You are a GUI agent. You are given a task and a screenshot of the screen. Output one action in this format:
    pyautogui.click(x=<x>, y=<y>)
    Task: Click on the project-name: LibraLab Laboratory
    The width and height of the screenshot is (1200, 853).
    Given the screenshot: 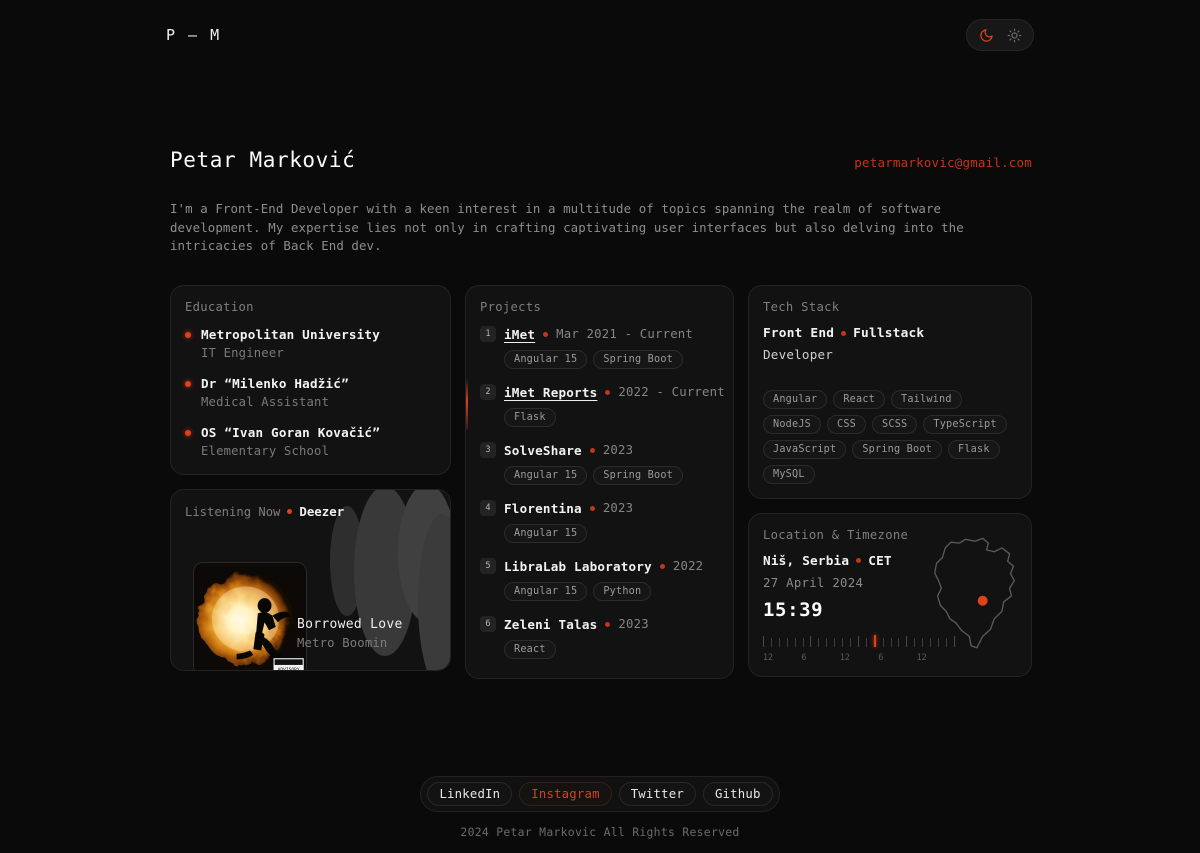 What is the action you would take?
    pyautogui.click(x=578, y=566)
    